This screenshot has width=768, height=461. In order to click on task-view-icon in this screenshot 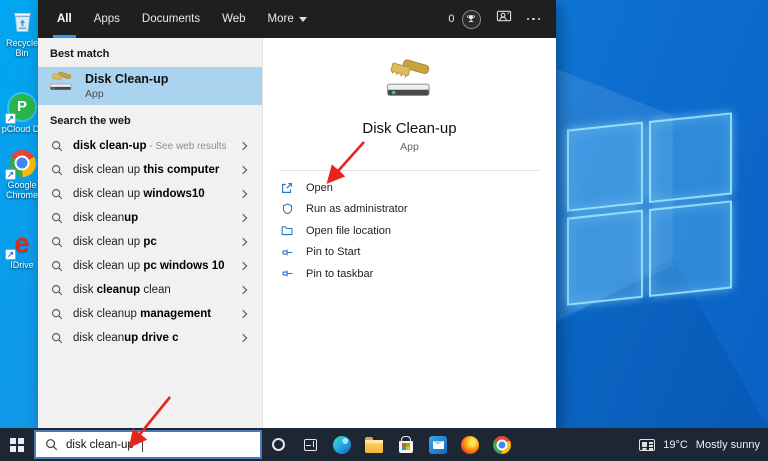, I will do `click(310, 444)`.